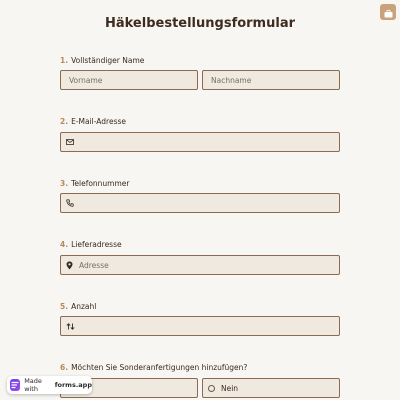 The image size is (400, 400). I want to click on question-number: 1., so click(64, 60).